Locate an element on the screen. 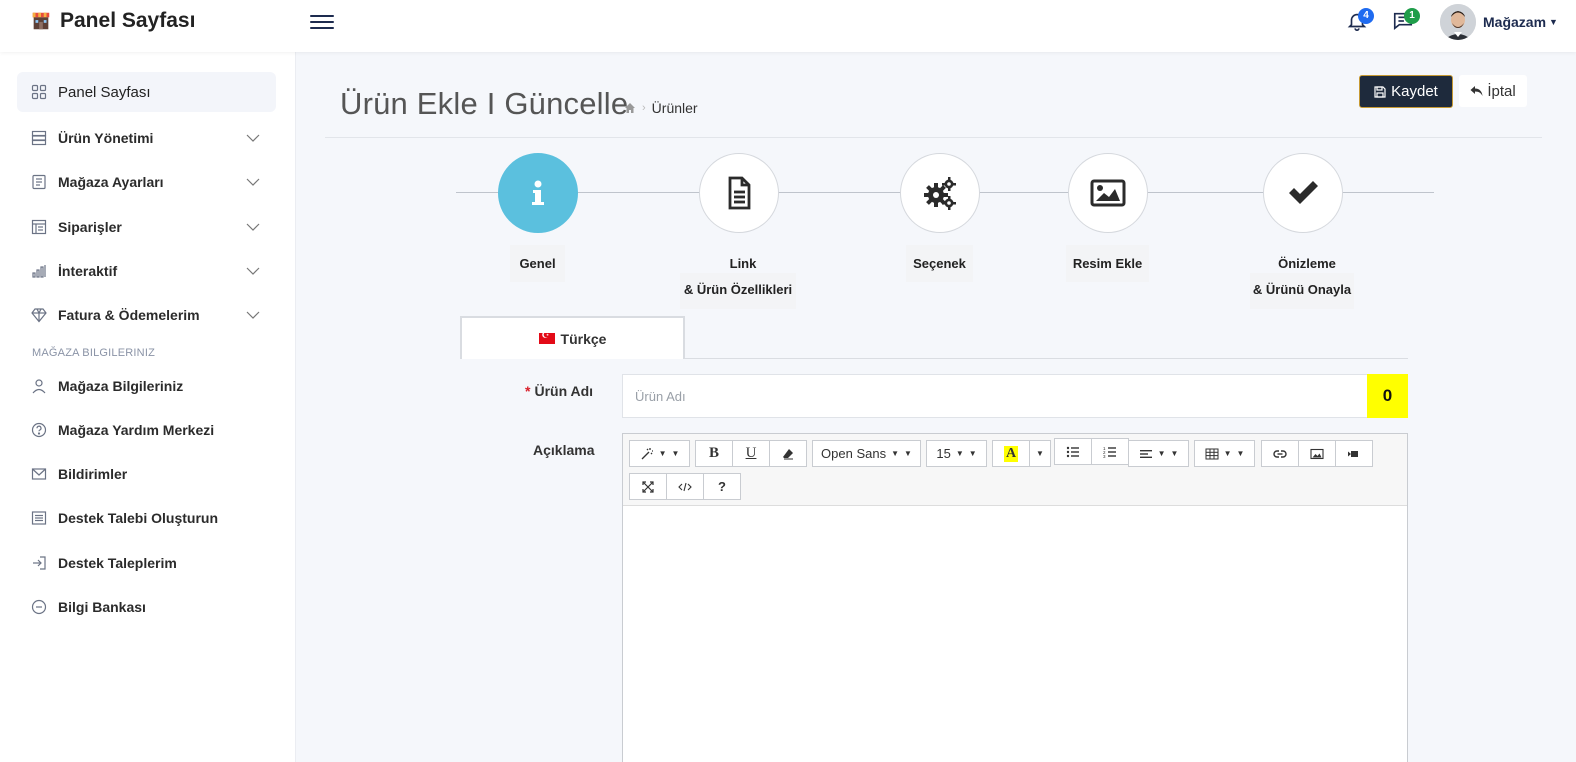 Image resolution: width=1576 pixels, height=762 pixels. table-grid-icon is located at coordinates (1212, 453).